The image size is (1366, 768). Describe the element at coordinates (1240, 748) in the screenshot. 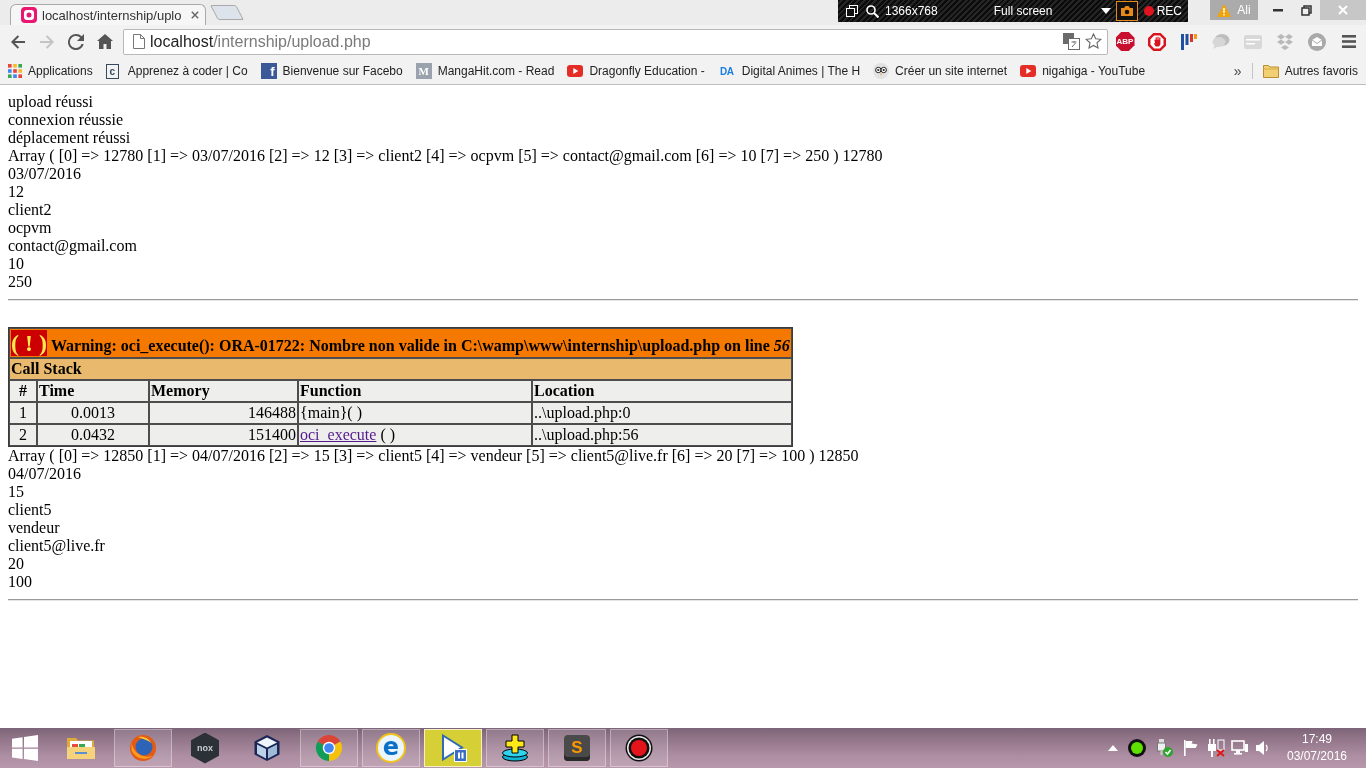

I see `network-icon` at that location.